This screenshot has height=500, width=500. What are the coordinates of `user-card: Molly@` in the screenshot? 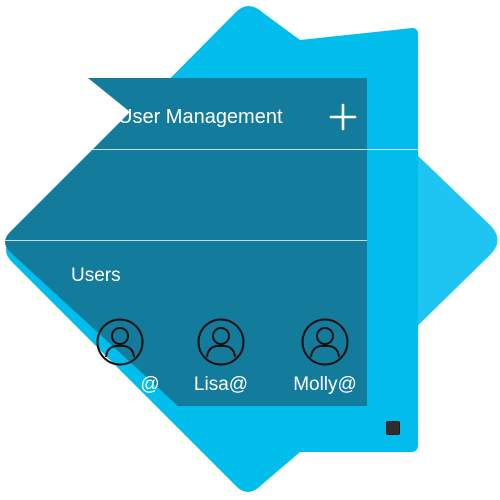 It's located at (325, 358).